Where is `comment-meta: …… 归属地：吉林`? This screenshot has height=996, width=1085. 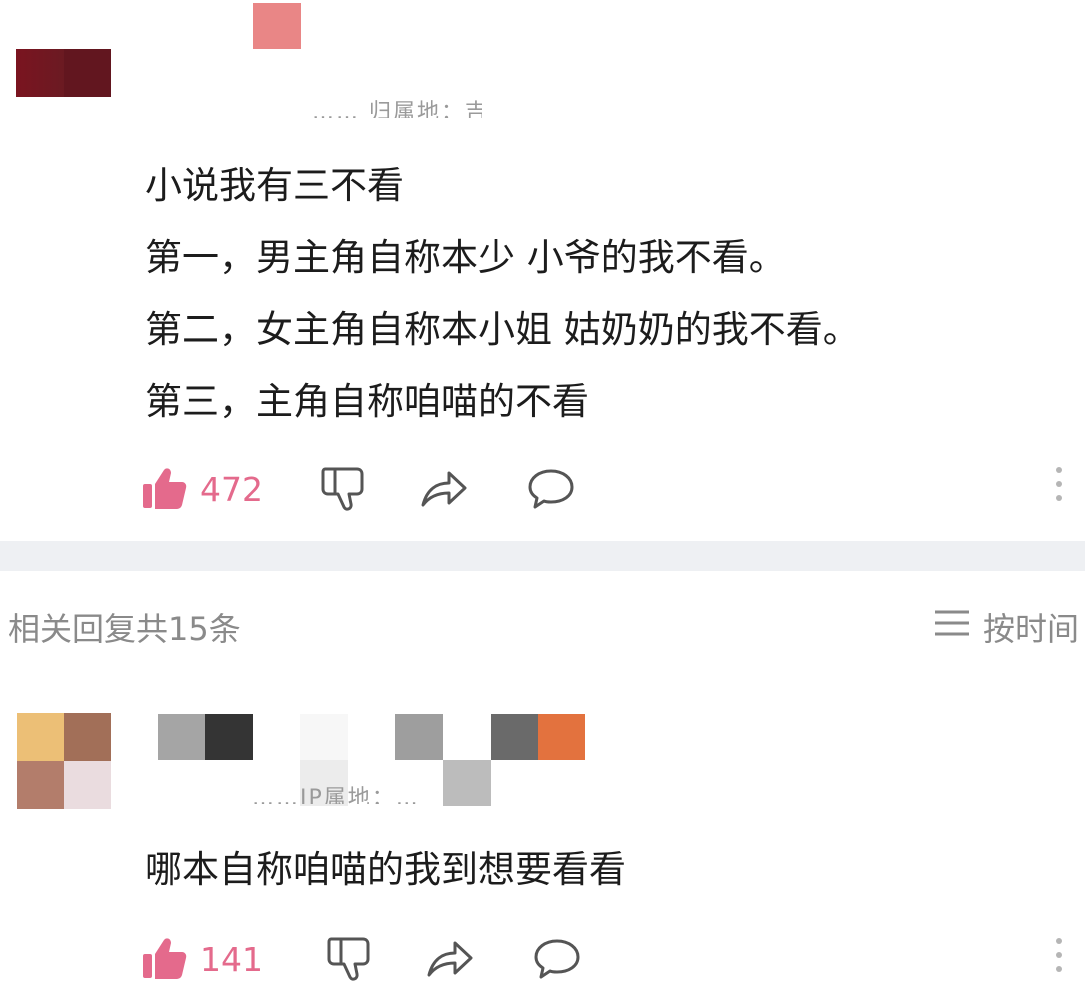
comment-meta: …… 归属地：吉林 is located at coordinates (397, 109).